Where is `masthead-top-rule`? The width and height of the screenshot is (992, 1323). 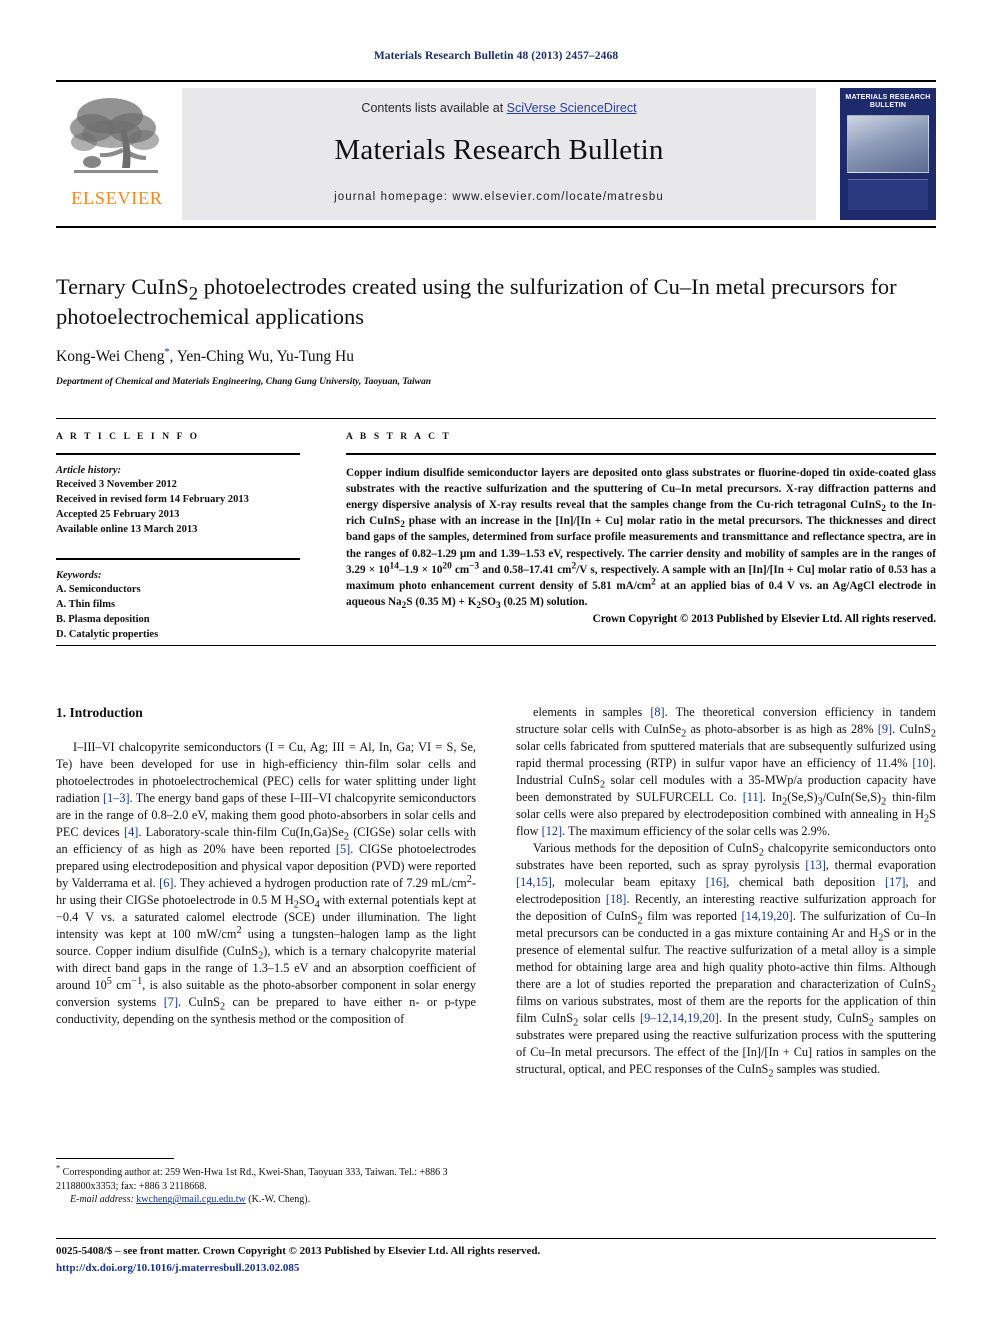 masthead-top-rule is located at coordinates (496, 81).